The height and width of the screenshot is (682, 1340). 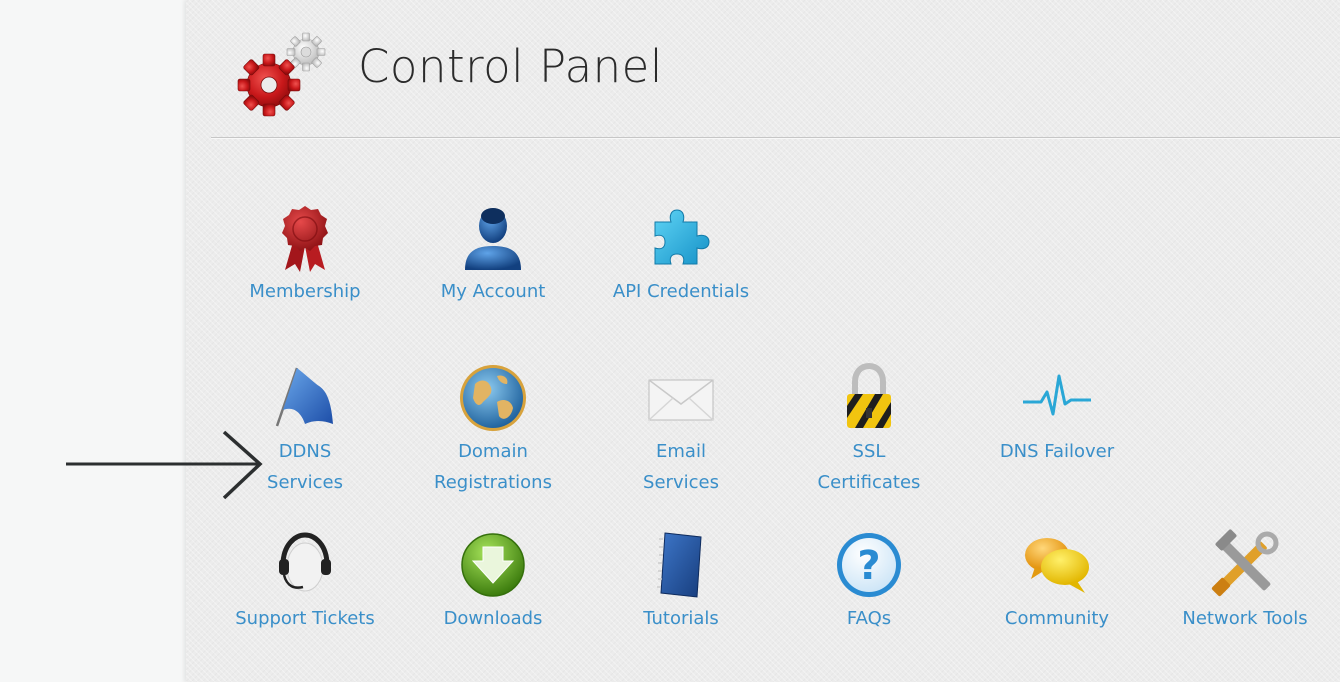 What do you see at coordinates (681, 430) in the screenshot?
I see `email-services-link: Email Services` at bounding box center [681, 430].